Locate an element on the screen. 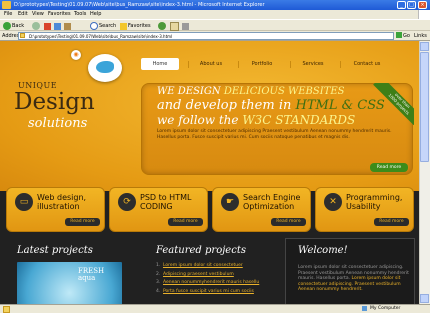 The width and height of the screenshot is (430, 313). minimize-button: _ is located at coordinates (401, 5).